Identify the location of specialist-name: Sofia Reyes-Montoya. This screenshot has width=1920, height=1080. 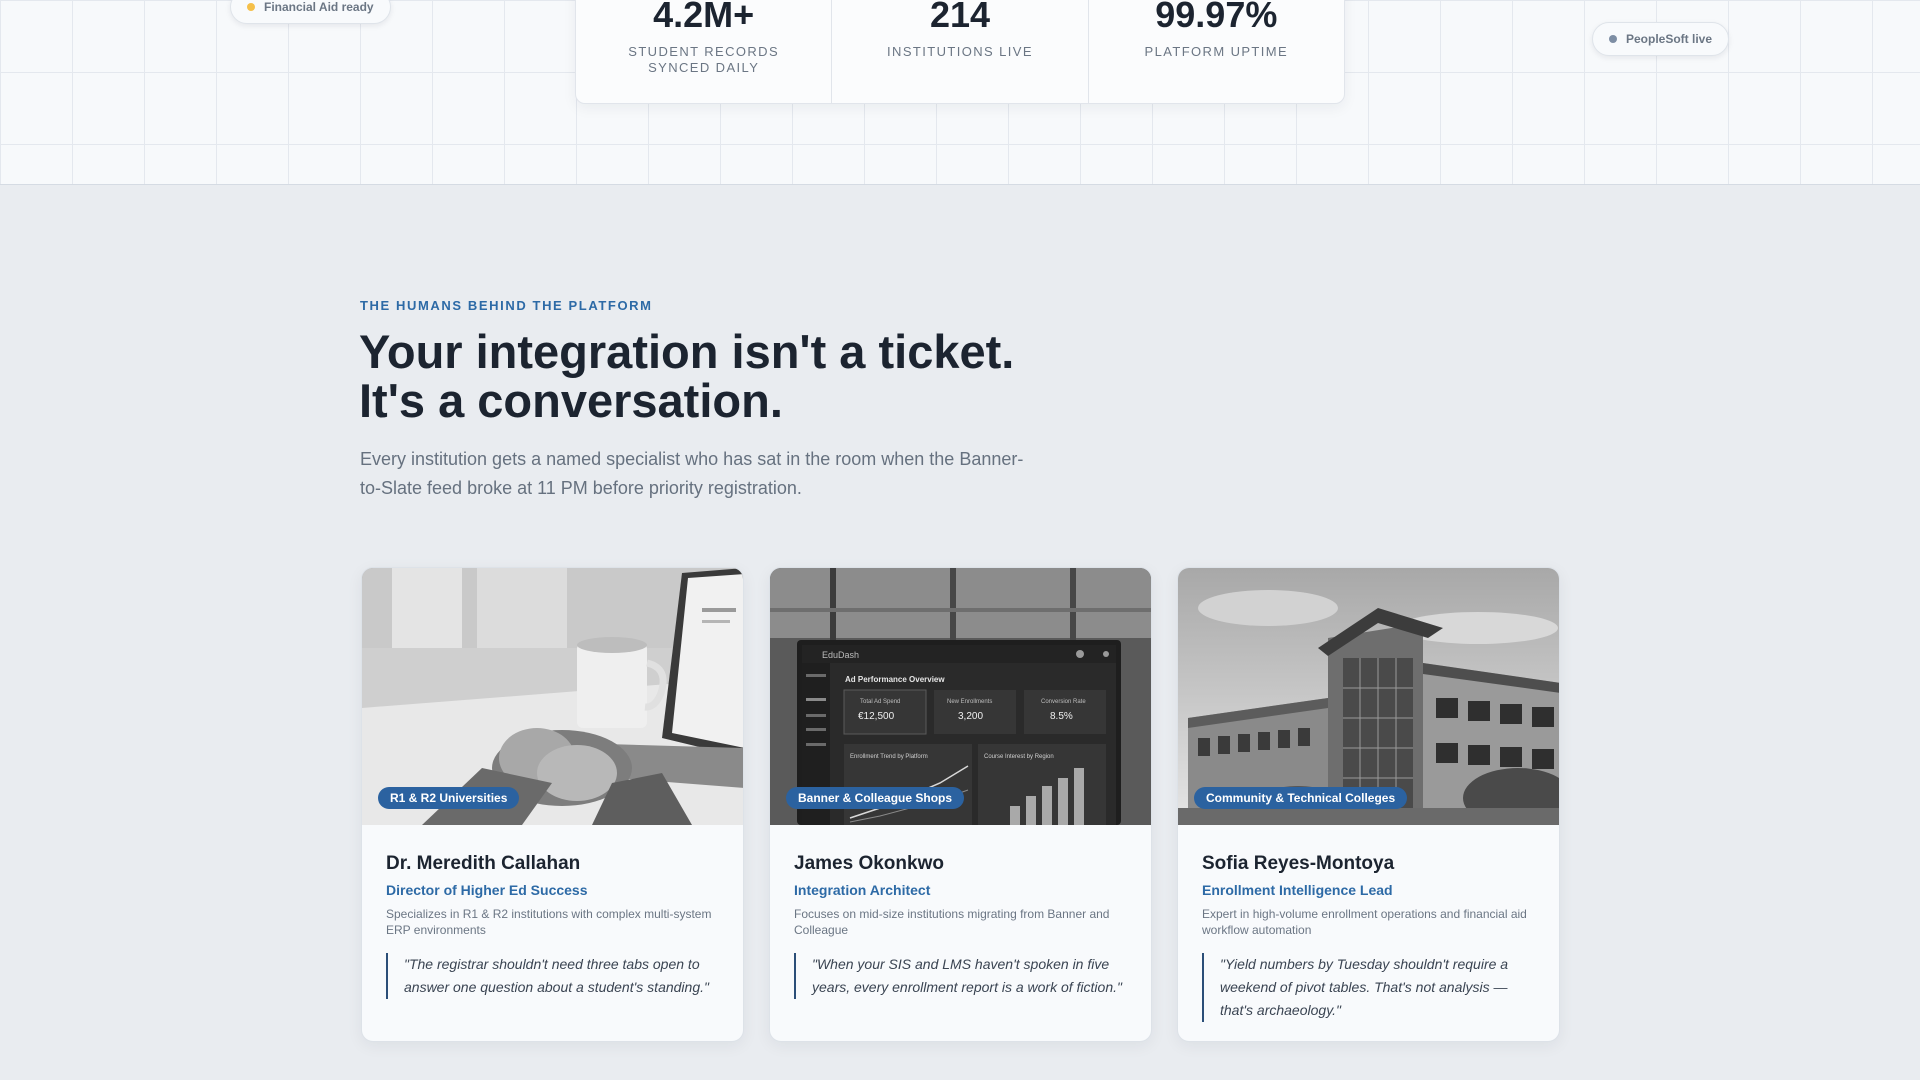
(1298, 863).